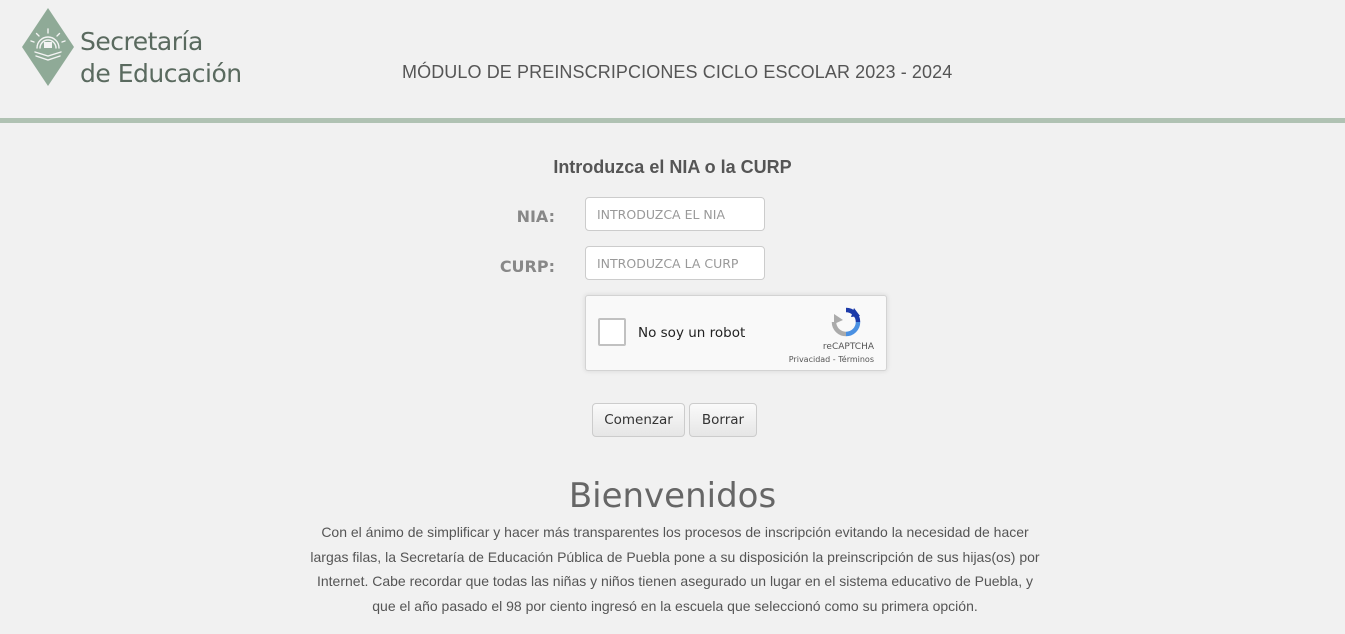  I want to click on start-button: Comenzar, so click(638, 420).